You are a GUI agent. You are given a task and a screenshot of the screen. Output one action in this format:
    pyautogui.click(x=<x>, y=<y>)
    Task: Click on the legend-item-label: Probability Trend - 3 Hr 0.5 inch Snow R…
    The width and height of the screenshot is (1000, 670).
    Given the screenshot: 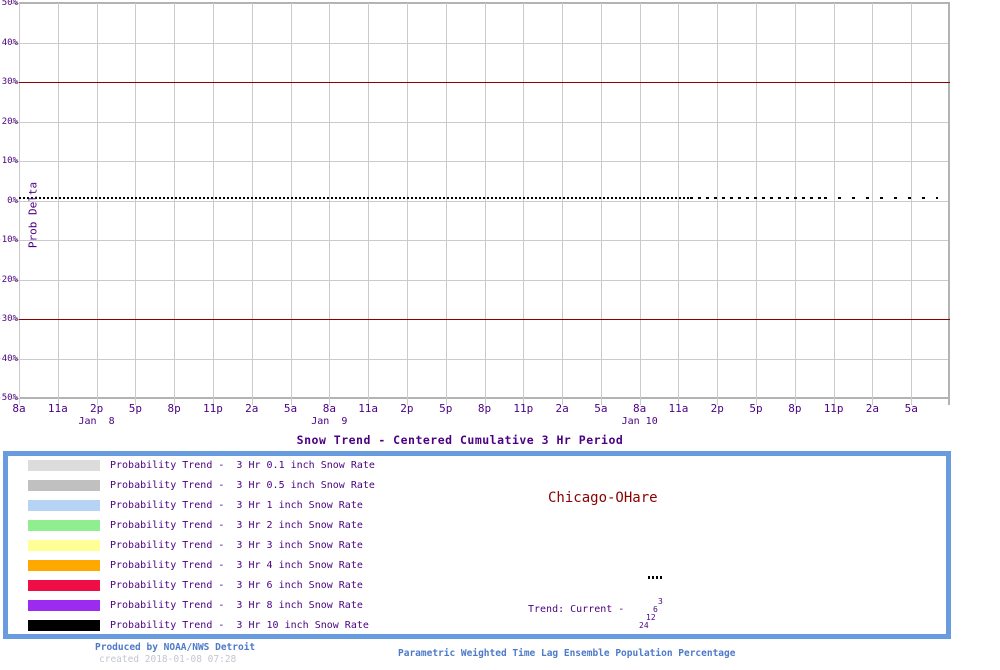 What is the action you would take?
    pyautogui.click(x=242, y=485)
    